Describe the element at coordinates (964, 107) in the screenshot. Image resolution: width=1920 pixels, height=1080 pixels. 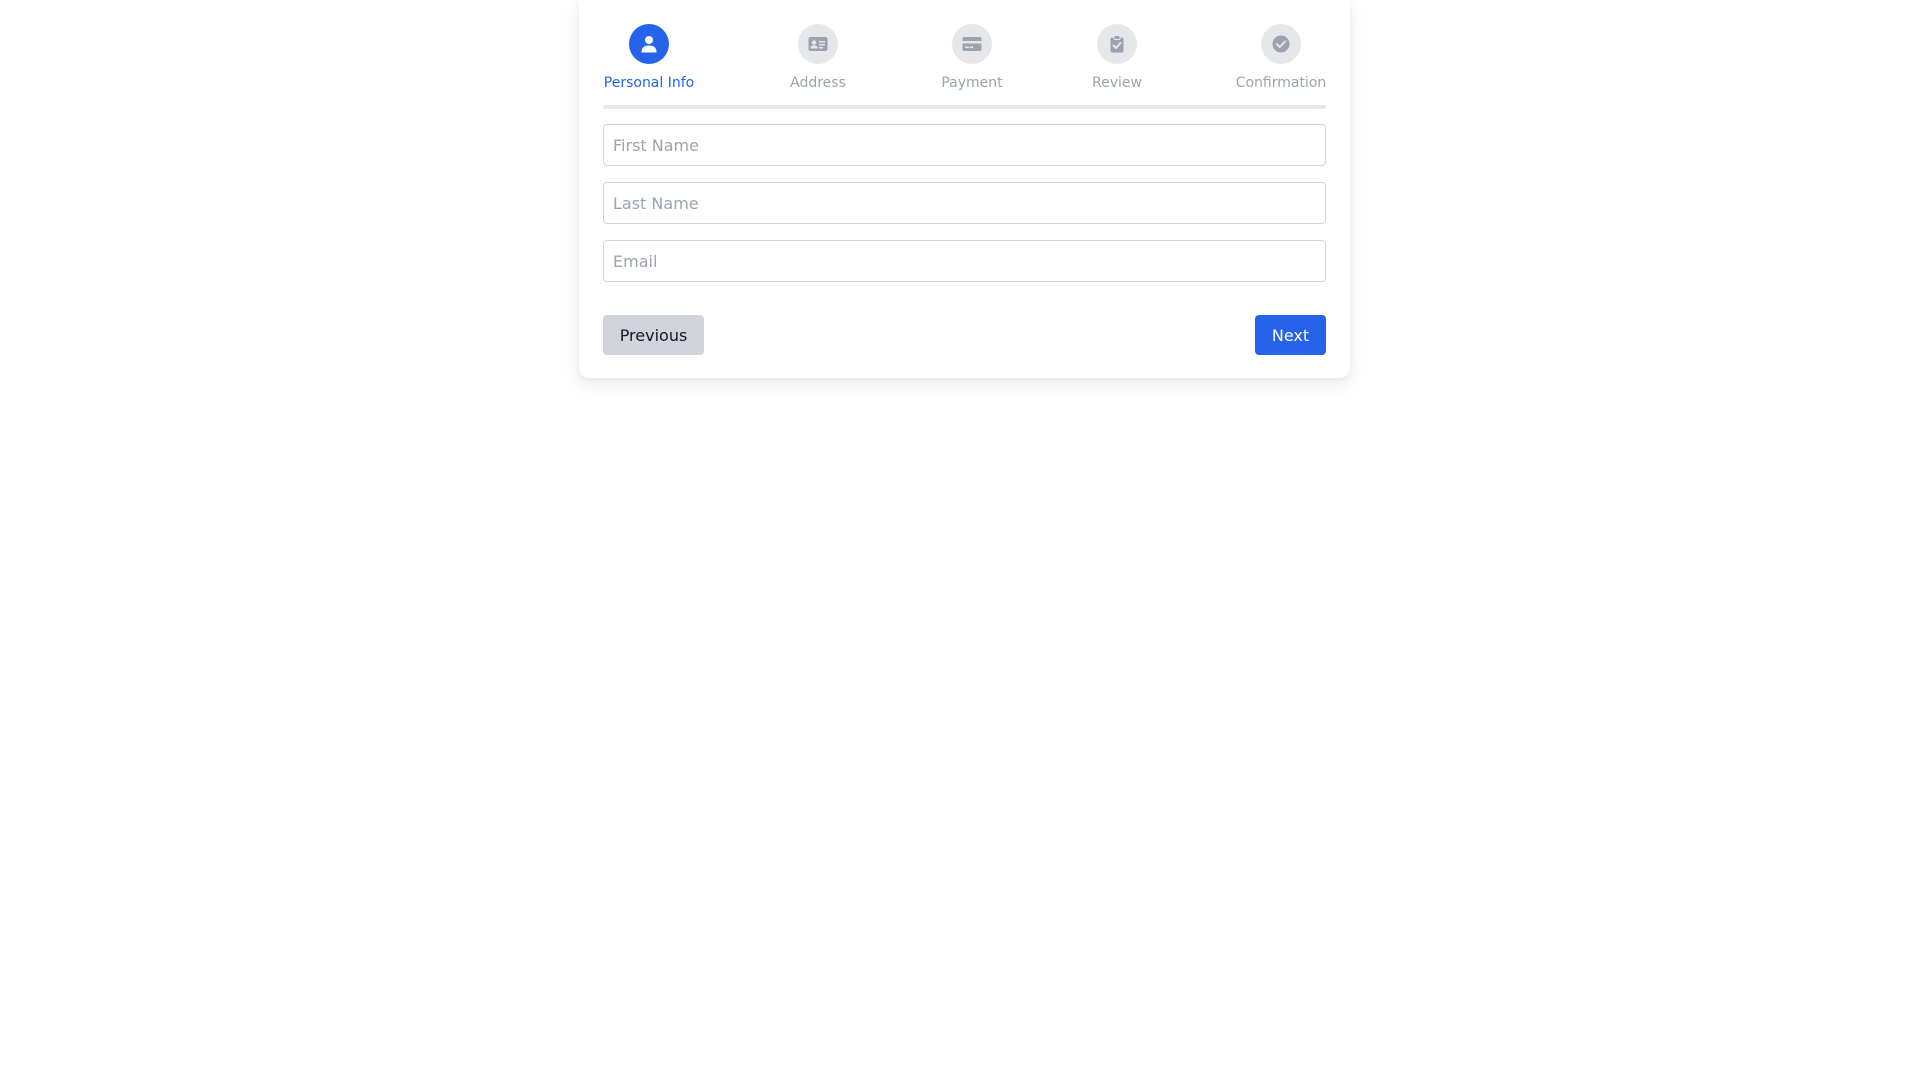
I see `progress-track` at that location.